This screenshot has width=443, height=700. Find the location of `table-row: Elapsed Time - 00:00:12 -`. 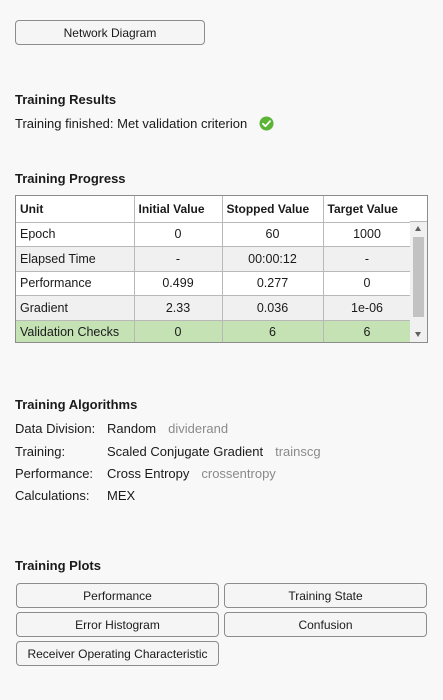

table-row: Elapsed Time - 00:00:12 - is located at coordinates (214, 259).